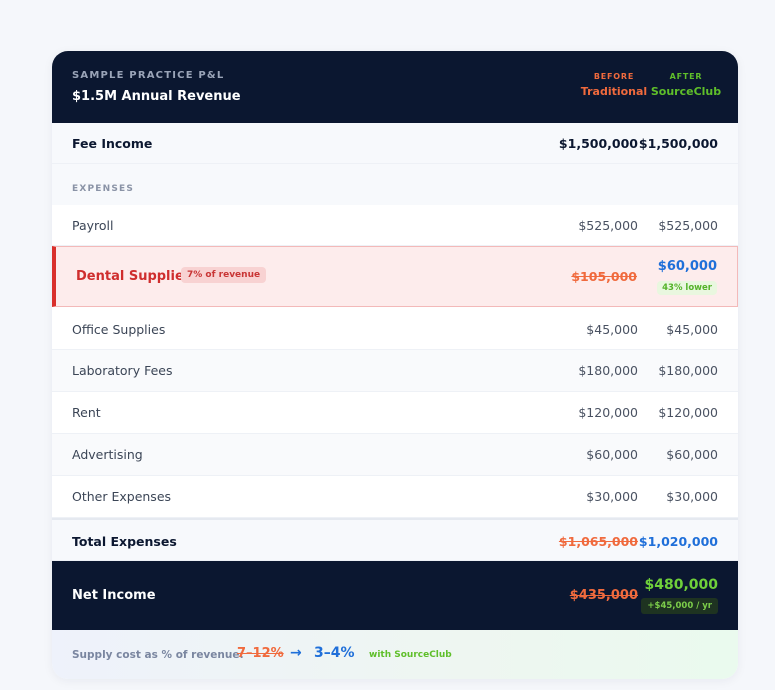 Image resolution: width=775 pixels, height=690 pixels. Describe the element at coordinates (156, 96) in the screenshot. I see `header-title: $1.5M Annual Revenue` at that location.